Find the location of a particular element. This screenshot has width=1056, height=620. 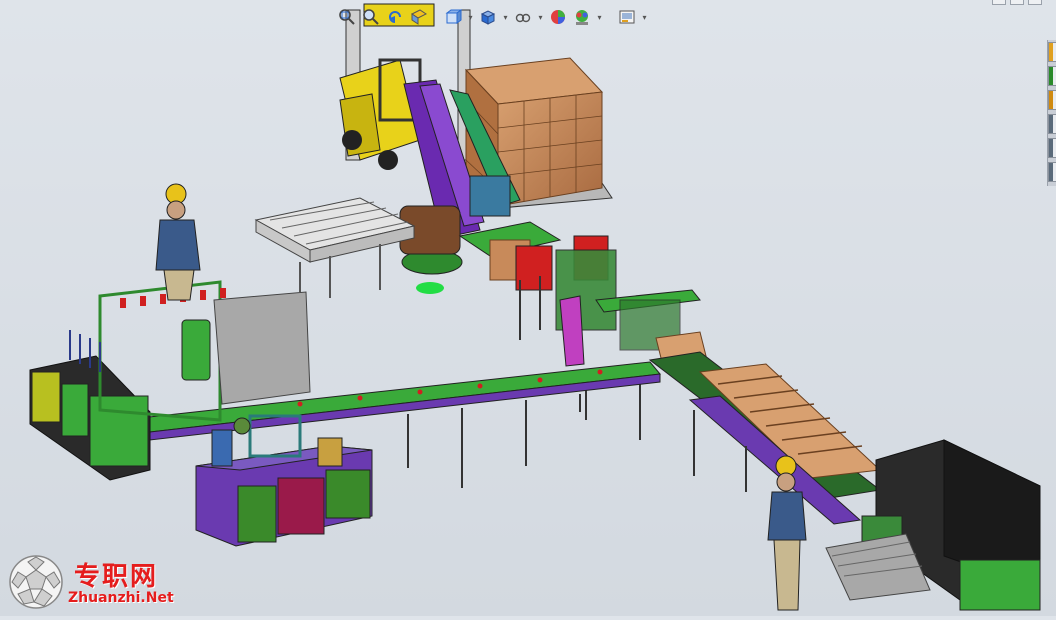

section-view-icon is located at coordinates (419, 17).